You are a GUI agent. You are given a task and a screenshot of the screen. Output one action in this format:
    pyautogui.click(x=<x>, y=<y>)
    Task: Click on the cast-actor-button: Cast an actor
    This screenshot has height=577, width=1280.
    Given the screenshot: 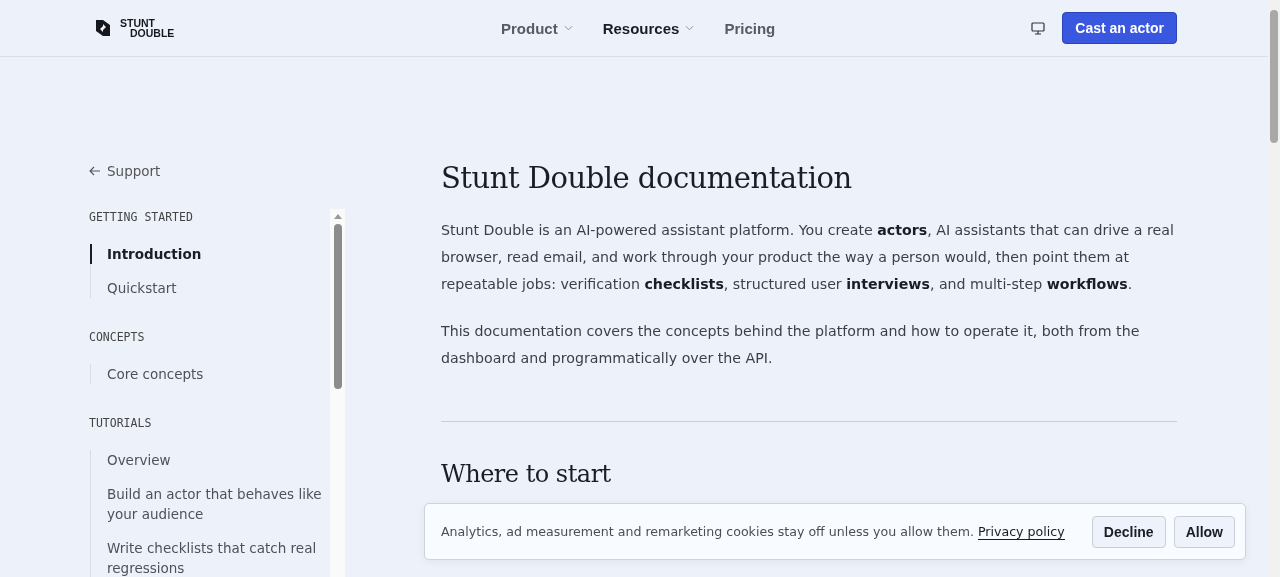 What is the action you would take?
    pyautogui.click(x=1119, y=28)
    